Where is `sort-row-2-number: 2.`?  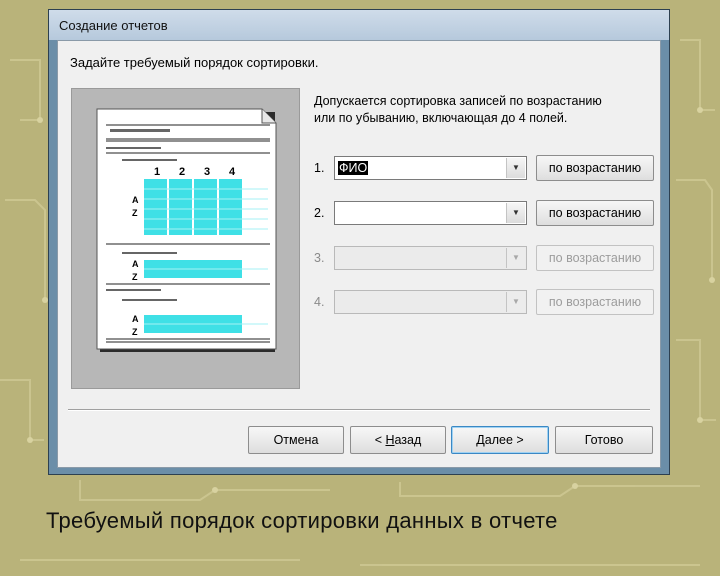
sort-row-2-number: 2. is located at coordinates (319, 213).